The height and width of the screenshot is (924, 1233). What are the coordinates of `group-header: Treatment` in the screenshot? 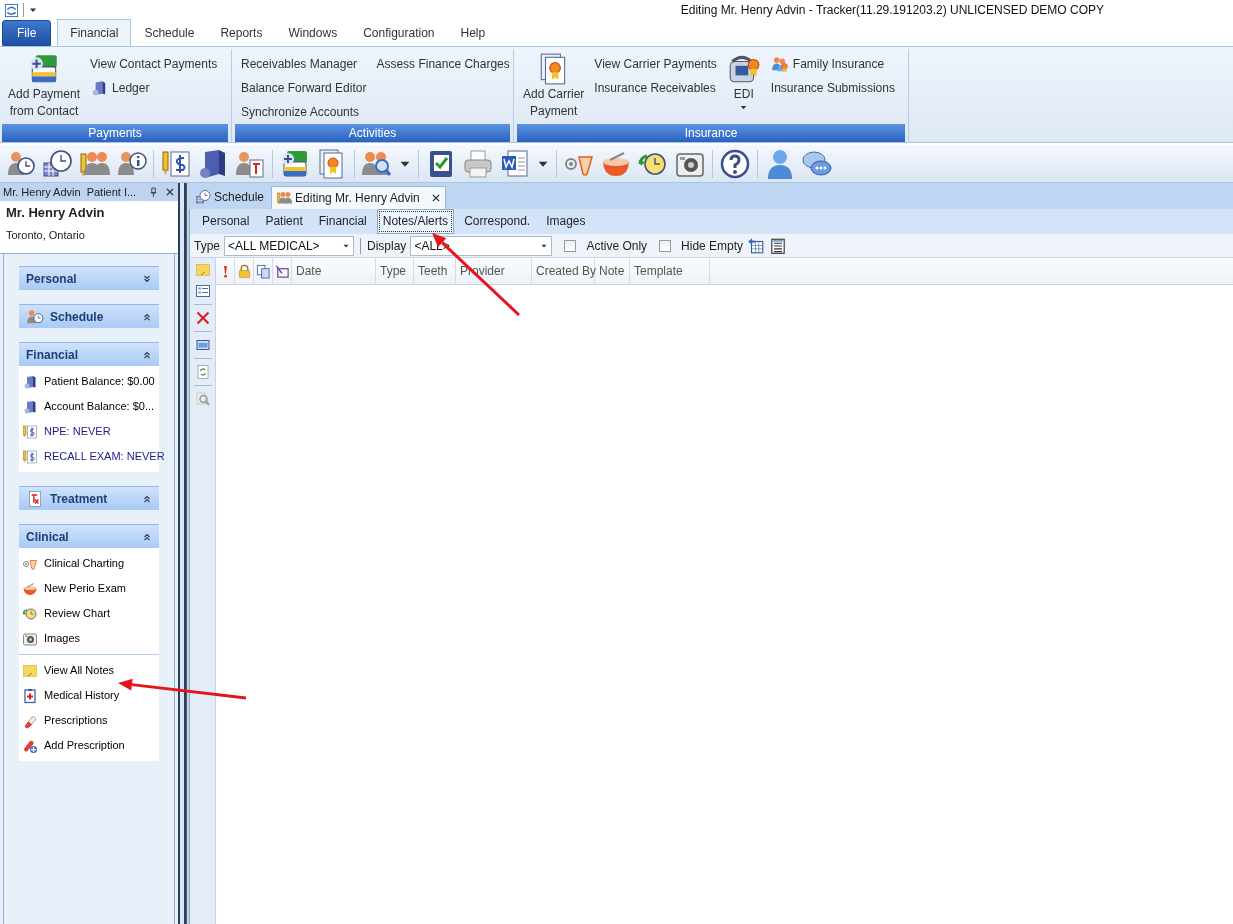 It's located at (89, 498).